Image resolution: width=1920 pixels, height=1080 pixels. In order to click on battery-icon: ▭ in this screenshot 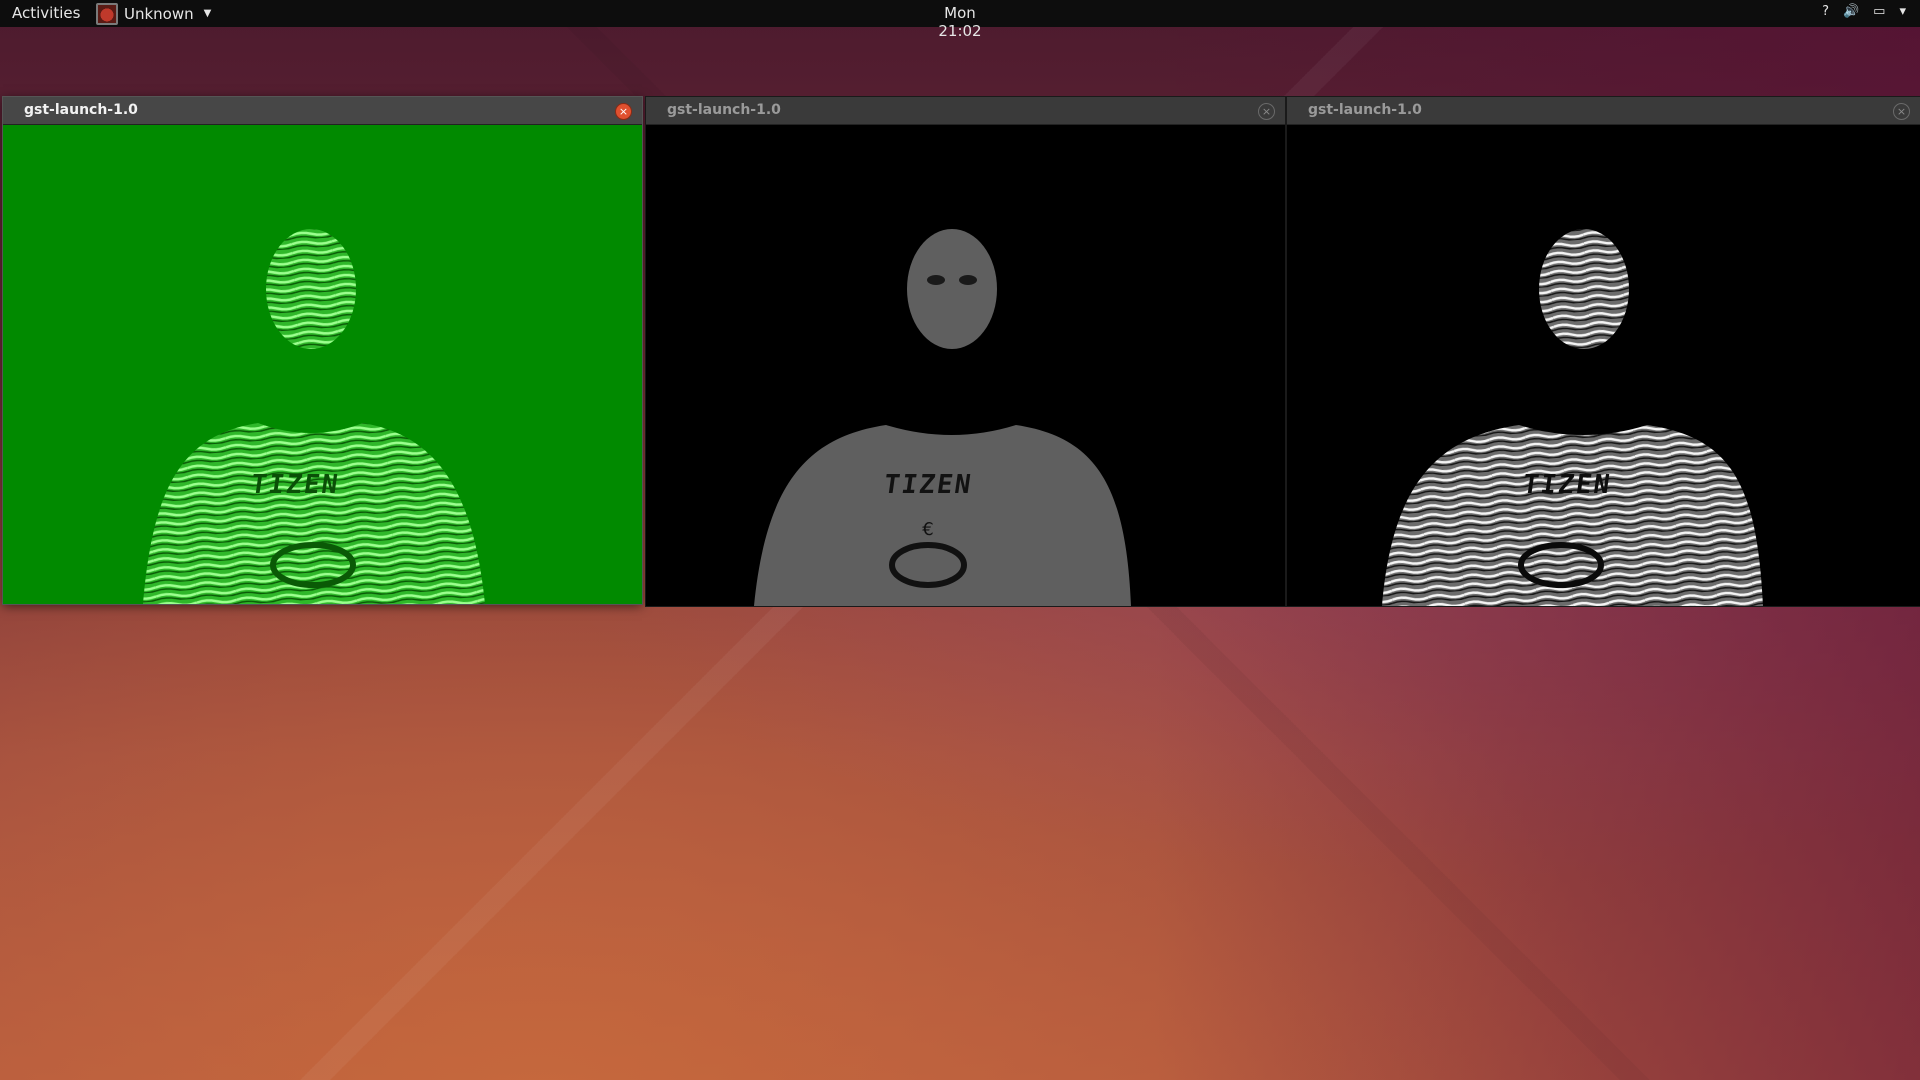, I will do `click(1879, 11)`.